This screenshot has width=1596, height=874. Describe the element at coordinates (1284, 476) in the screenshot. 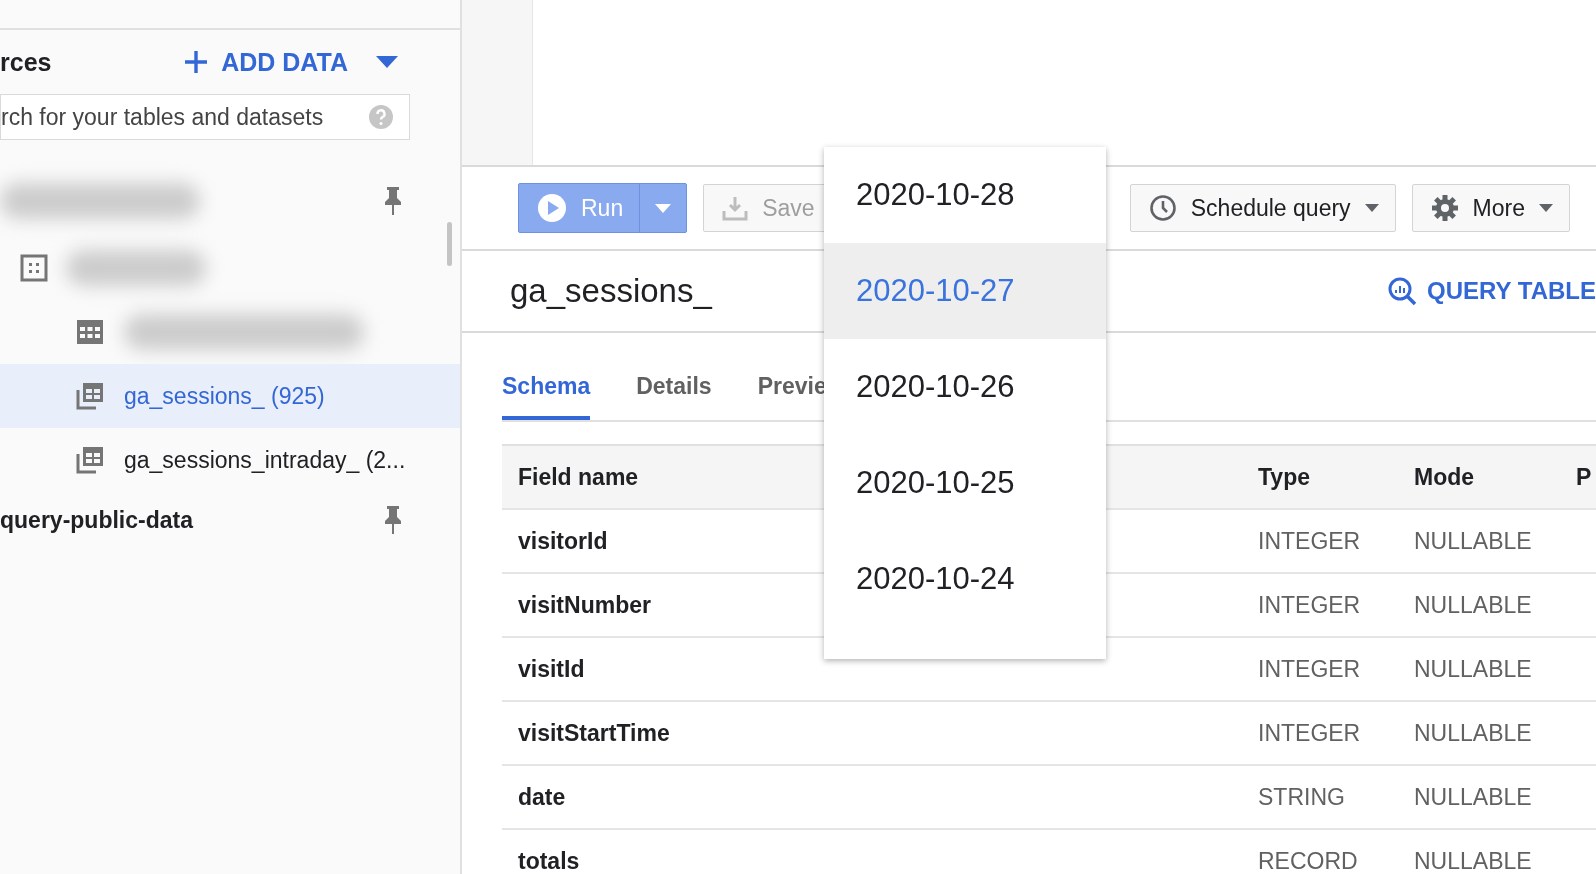

I see `column-header: Type` at that location.